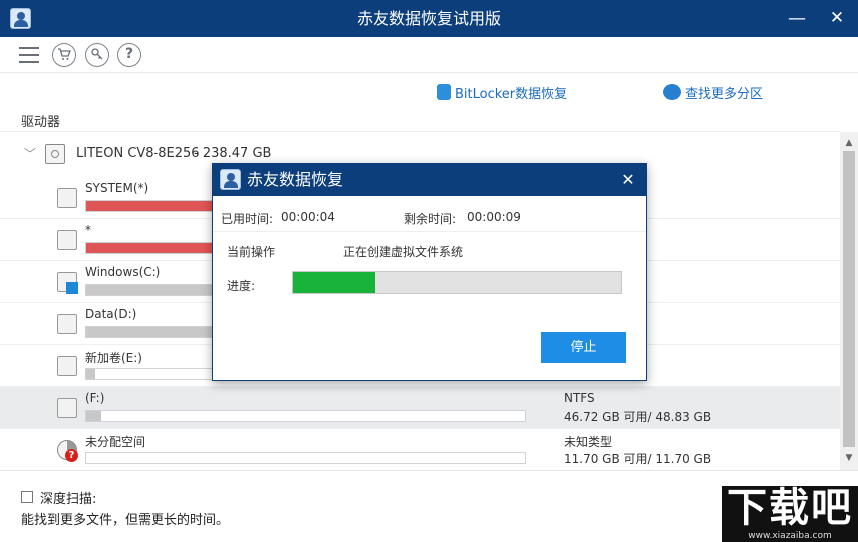 This screenshot has height=542, width=858. I want to click on bitlocker-link-label: BitLocker数据恢复, so click(511, 94).